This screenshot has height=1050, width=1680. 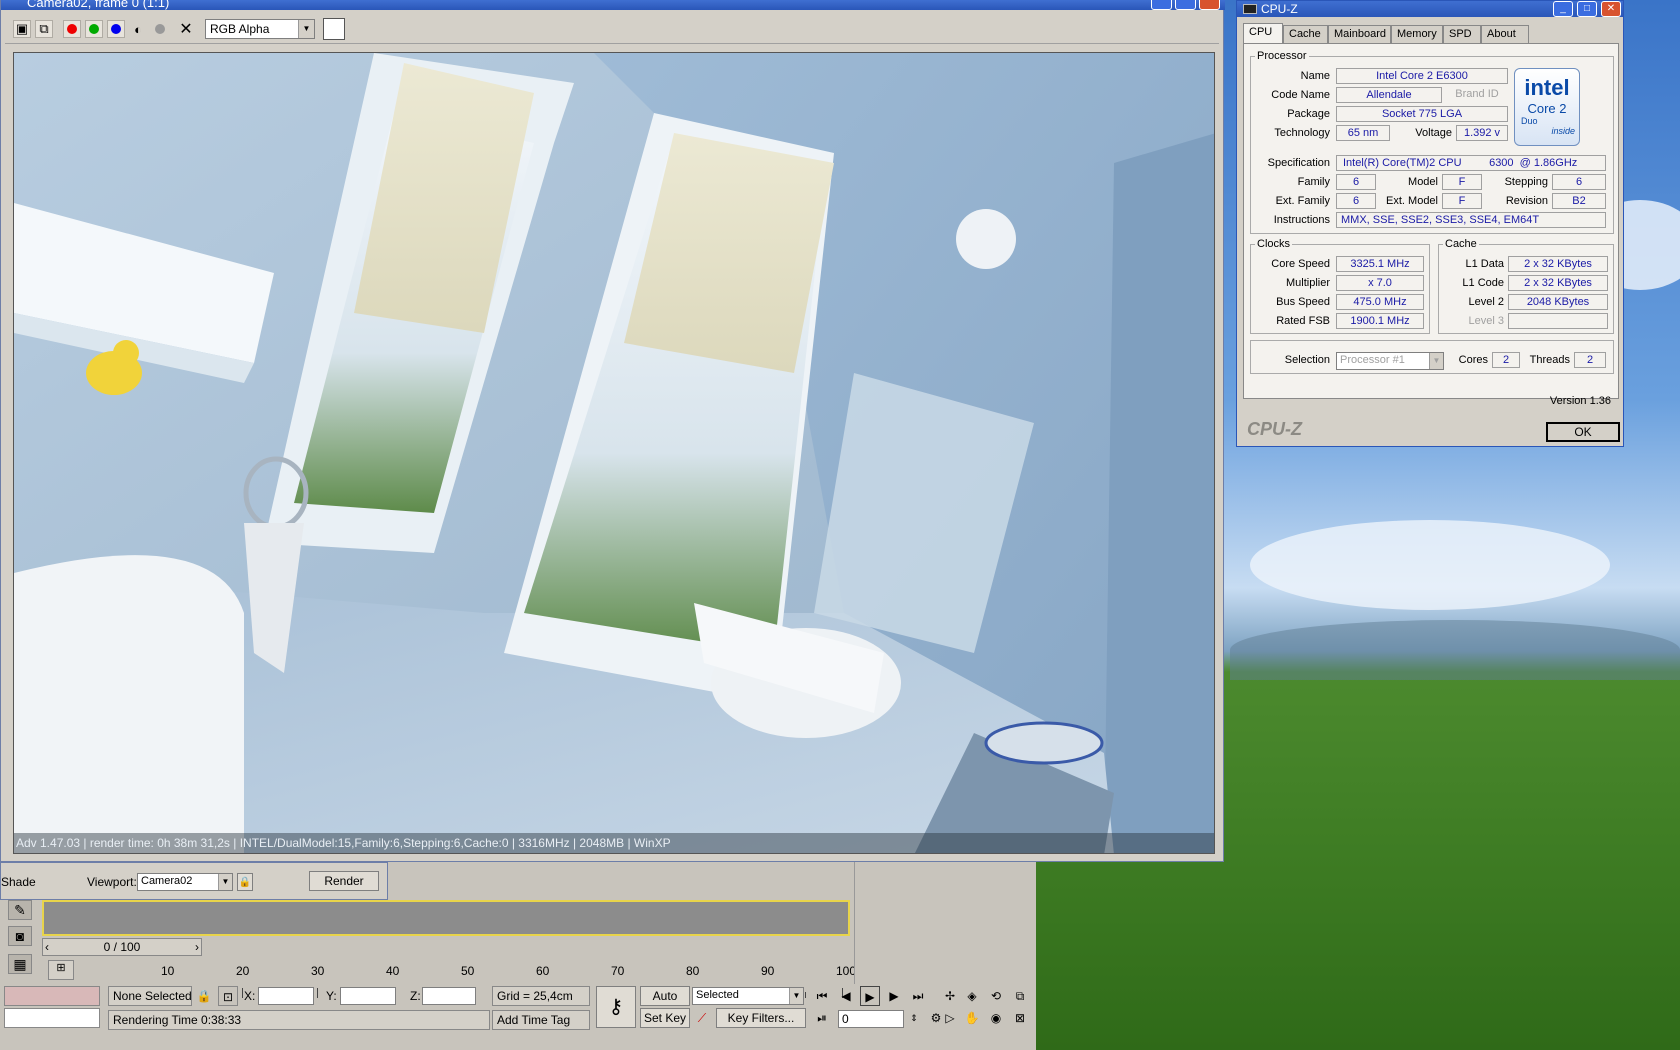 I want to click on save-image-icon: ▣, so click(x=22, y=29).